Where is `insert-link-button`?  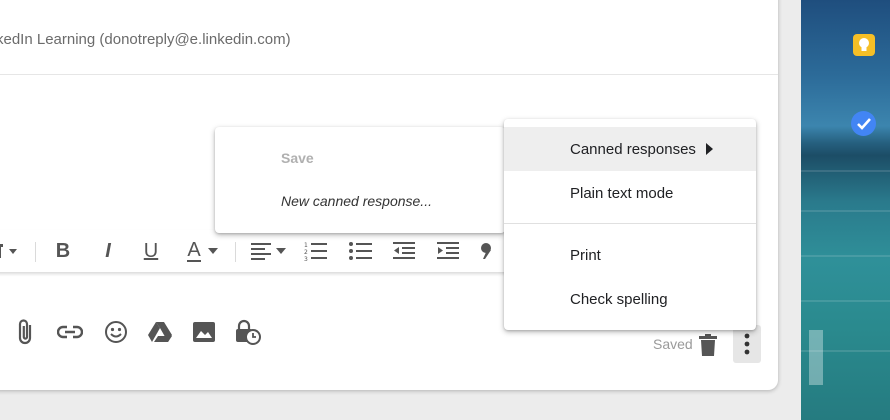 insert-link-button is located at coordinates (70, 332).